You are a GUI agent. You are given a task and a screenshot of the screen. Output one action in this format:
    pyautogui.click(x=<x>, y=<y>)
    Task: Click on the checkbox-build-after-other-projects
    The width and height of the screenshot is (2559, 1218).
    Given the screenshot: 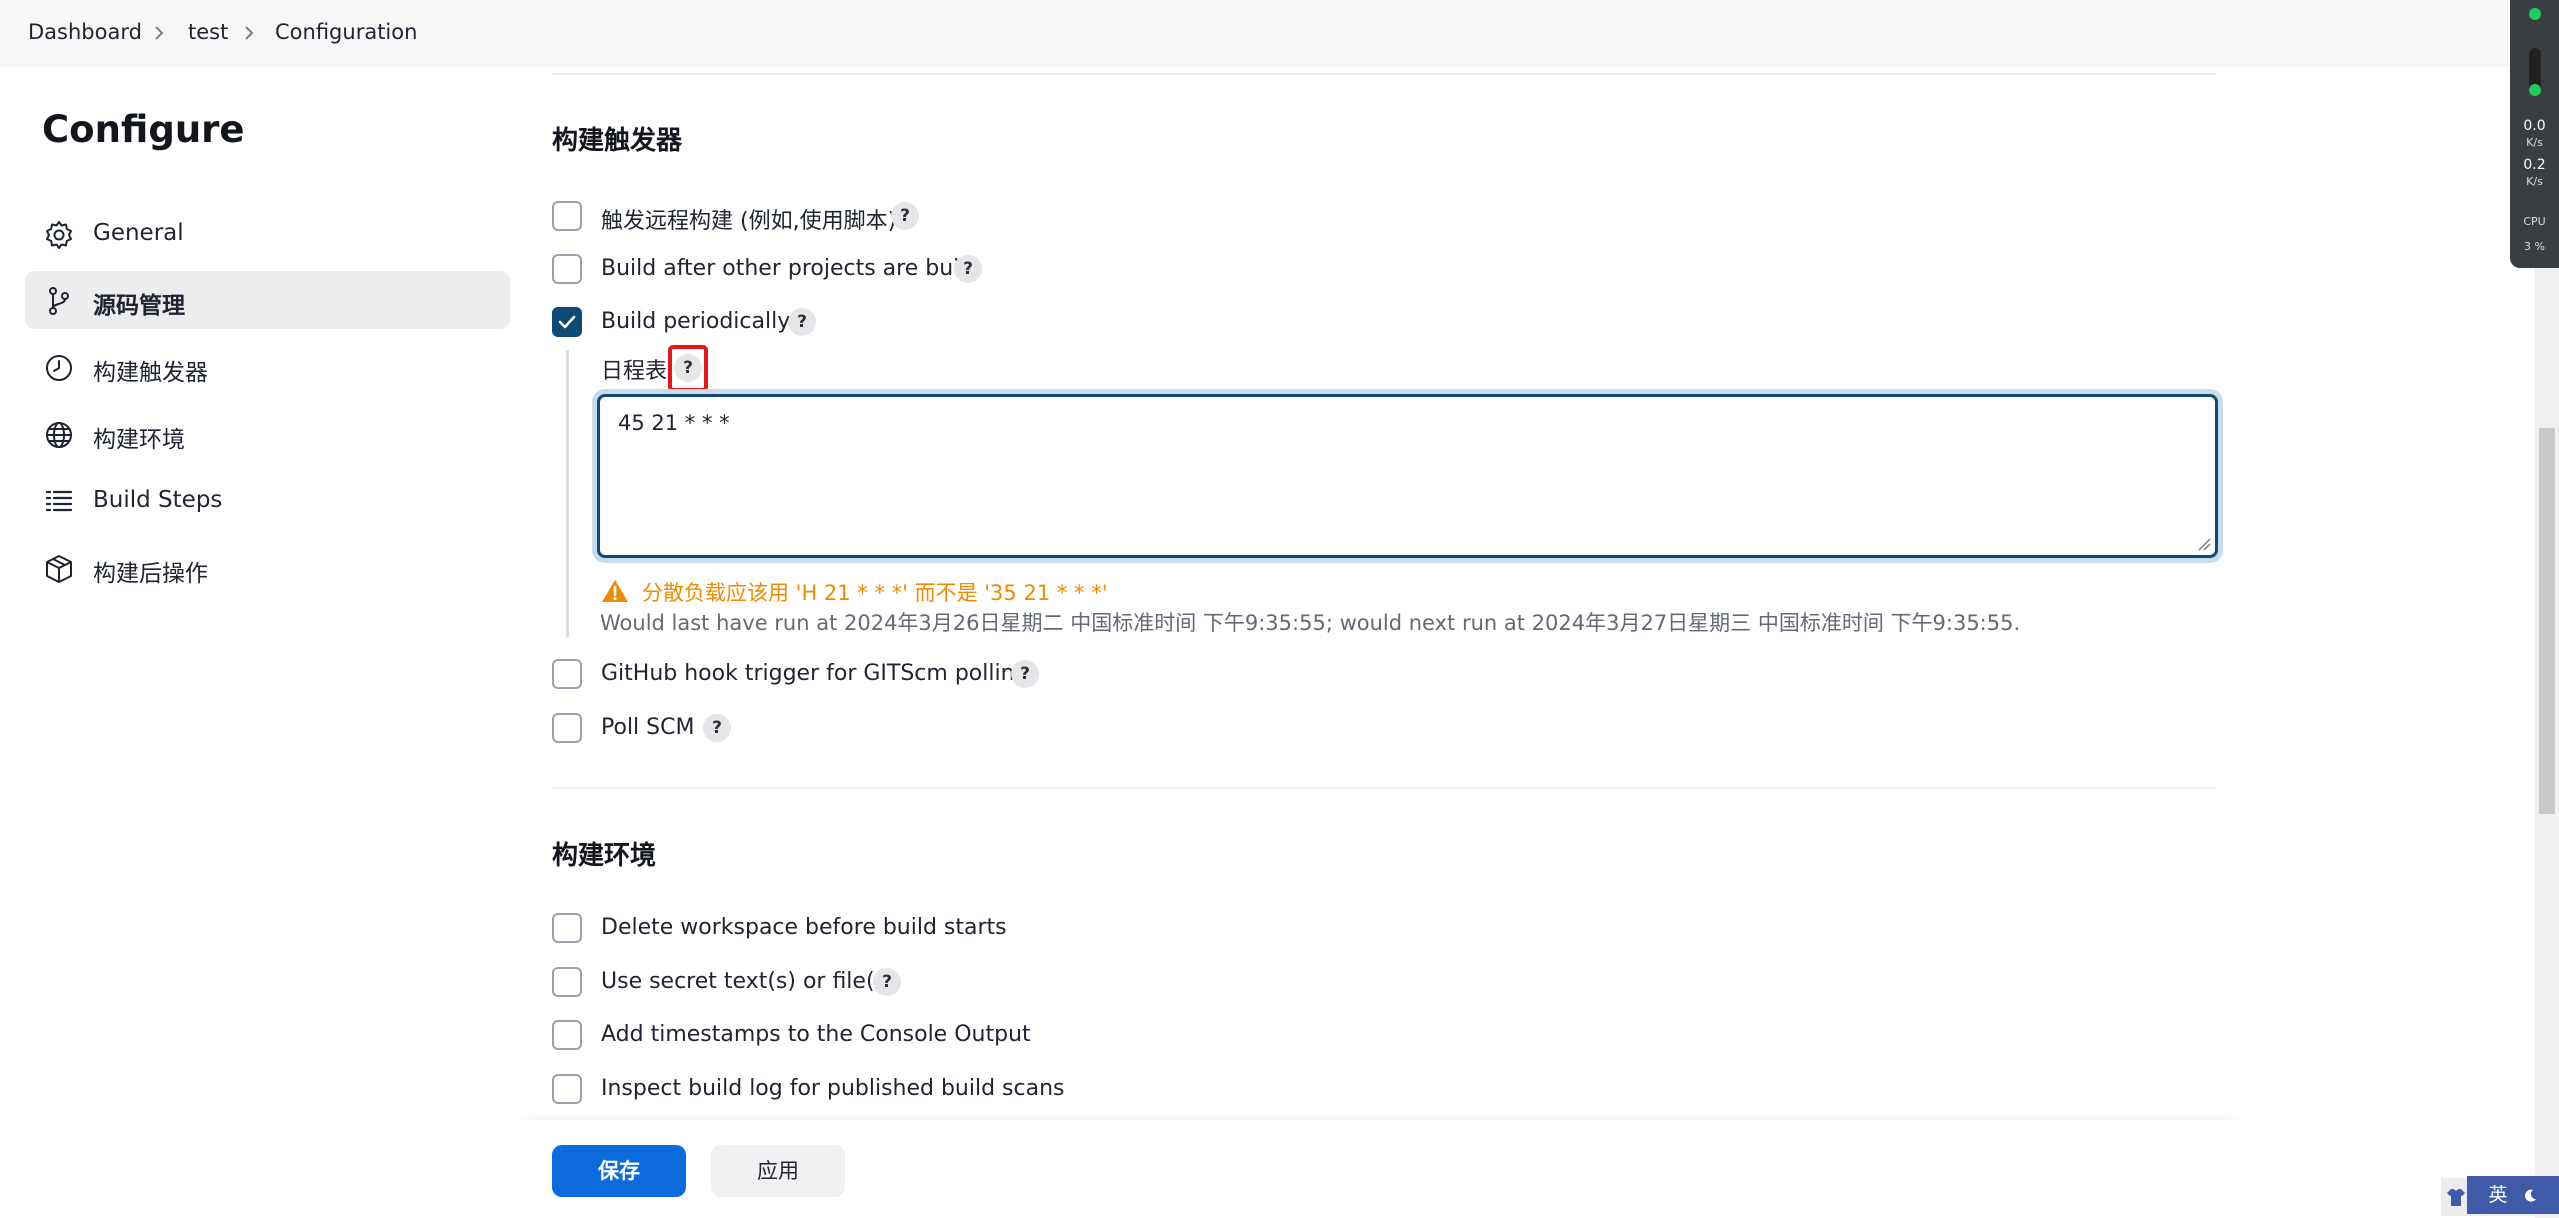 What is the action you would take?
    pyautogui.click(x=567, y=269)
    